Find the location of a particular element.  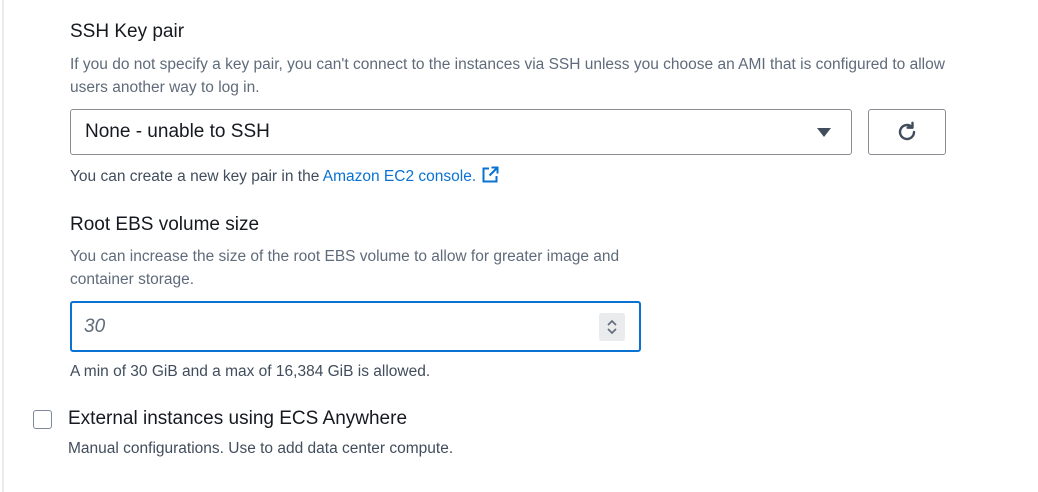

number-stepper is located at coordinates (612, 326).